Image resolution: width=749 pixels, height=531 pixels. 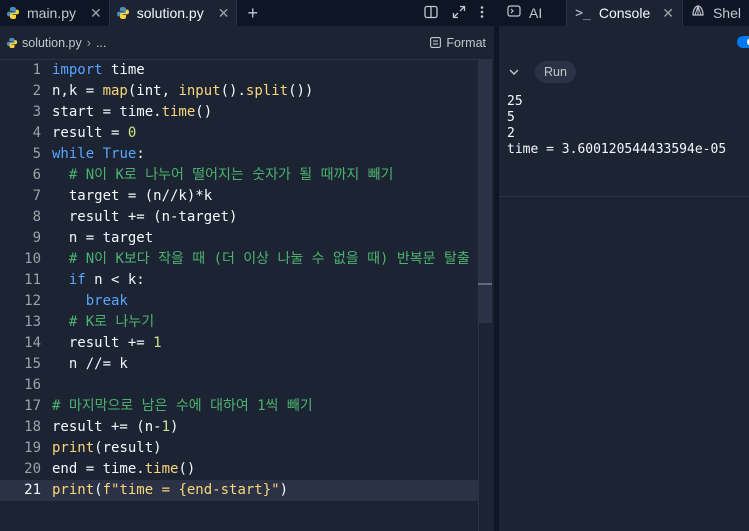 I want to click on scroll-marker, so click(x=485, y=284).